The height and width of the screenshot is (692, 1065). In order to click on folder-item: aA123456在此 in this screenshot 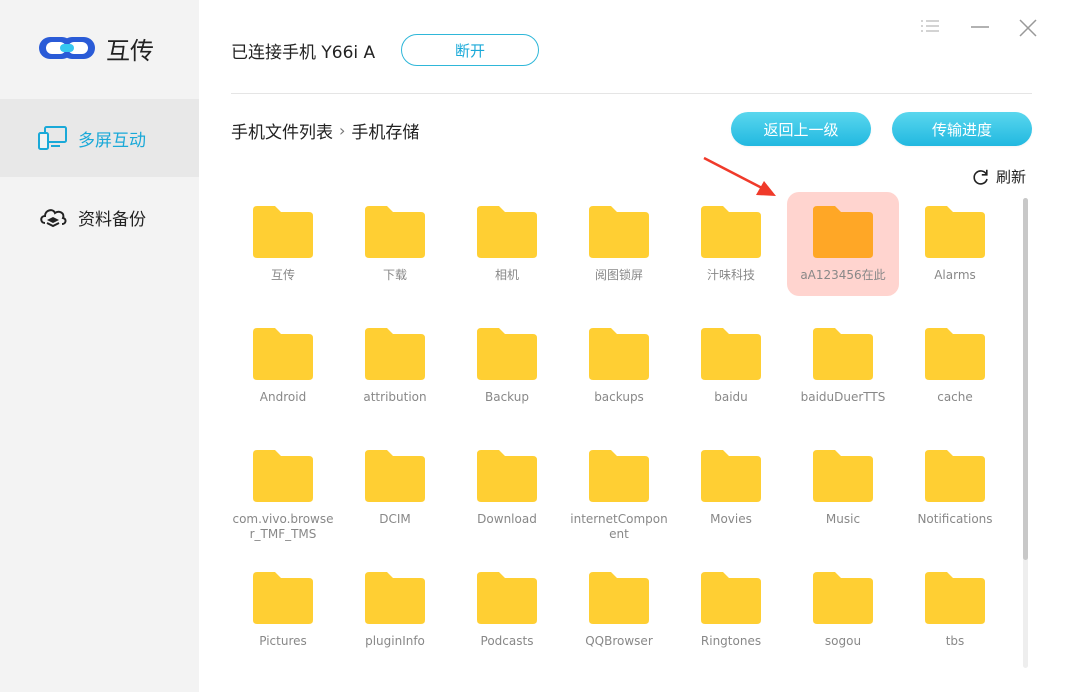, I will do `click(843, 244)`.